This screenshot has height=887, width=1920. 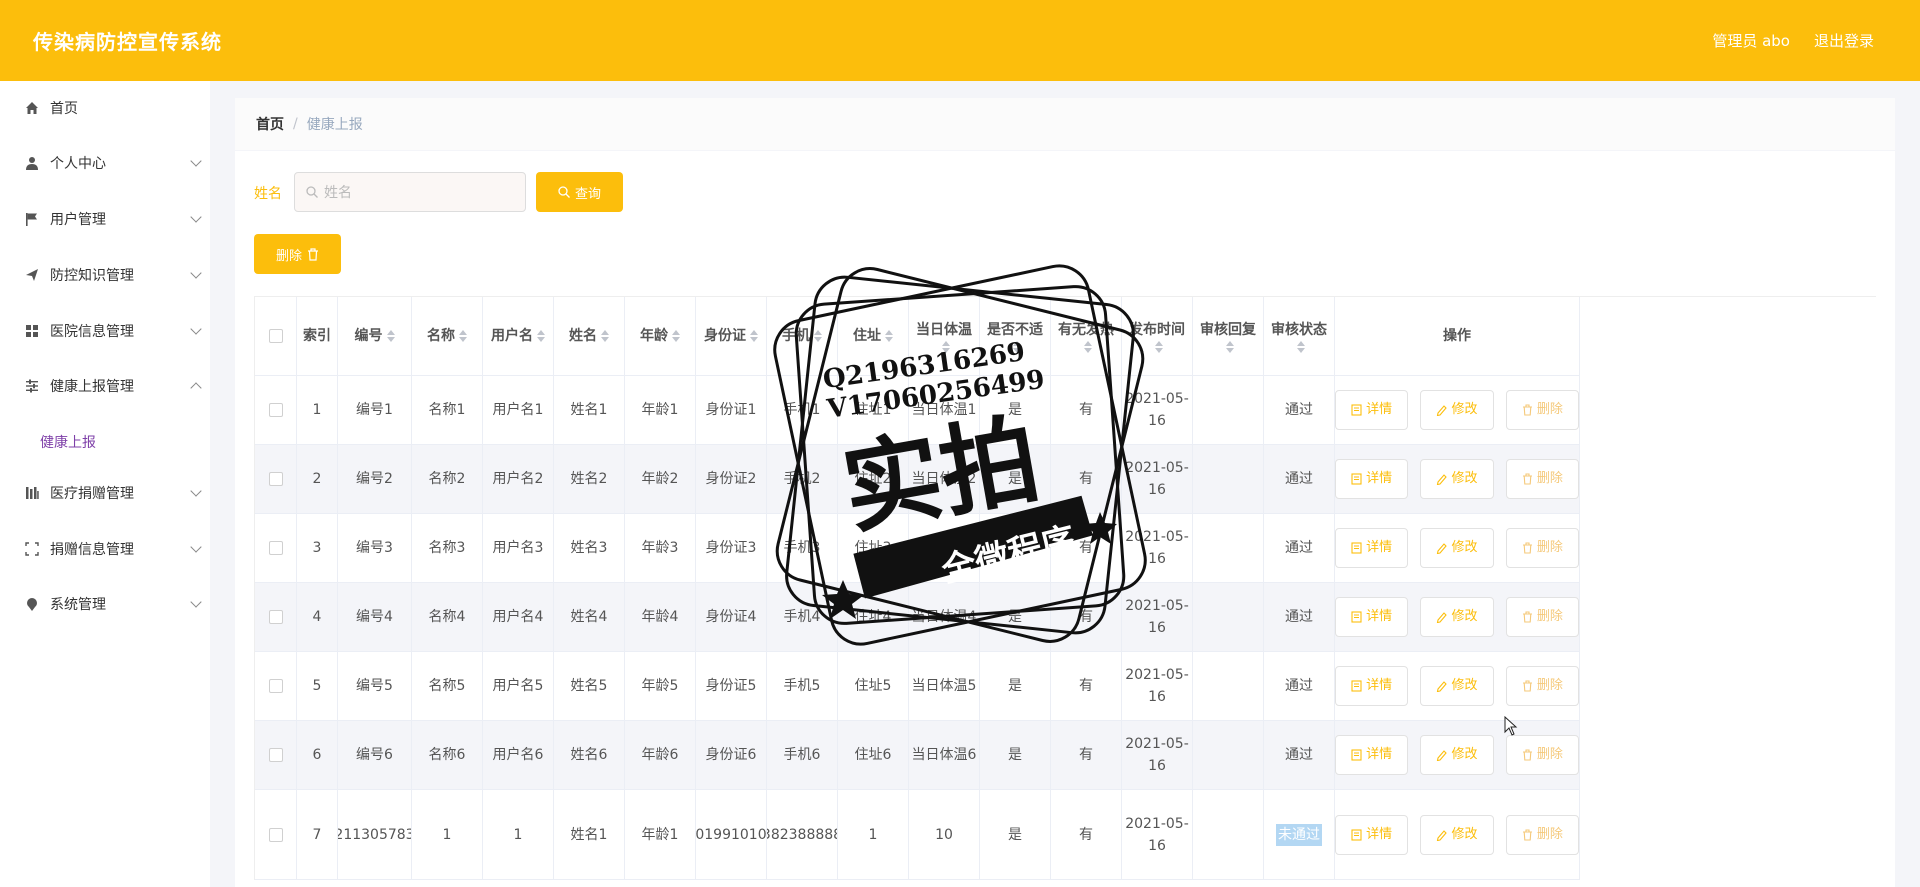 What do you see at coordinates (873, 410) in the screenshot?
I see `cell-address: 住址1` at bounding box center [873, 410].